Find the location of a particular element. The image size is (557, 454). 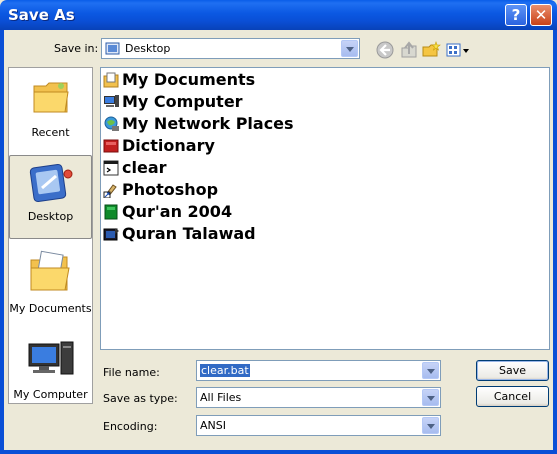

place-label: My Computer is located at coordinates (50, 394).